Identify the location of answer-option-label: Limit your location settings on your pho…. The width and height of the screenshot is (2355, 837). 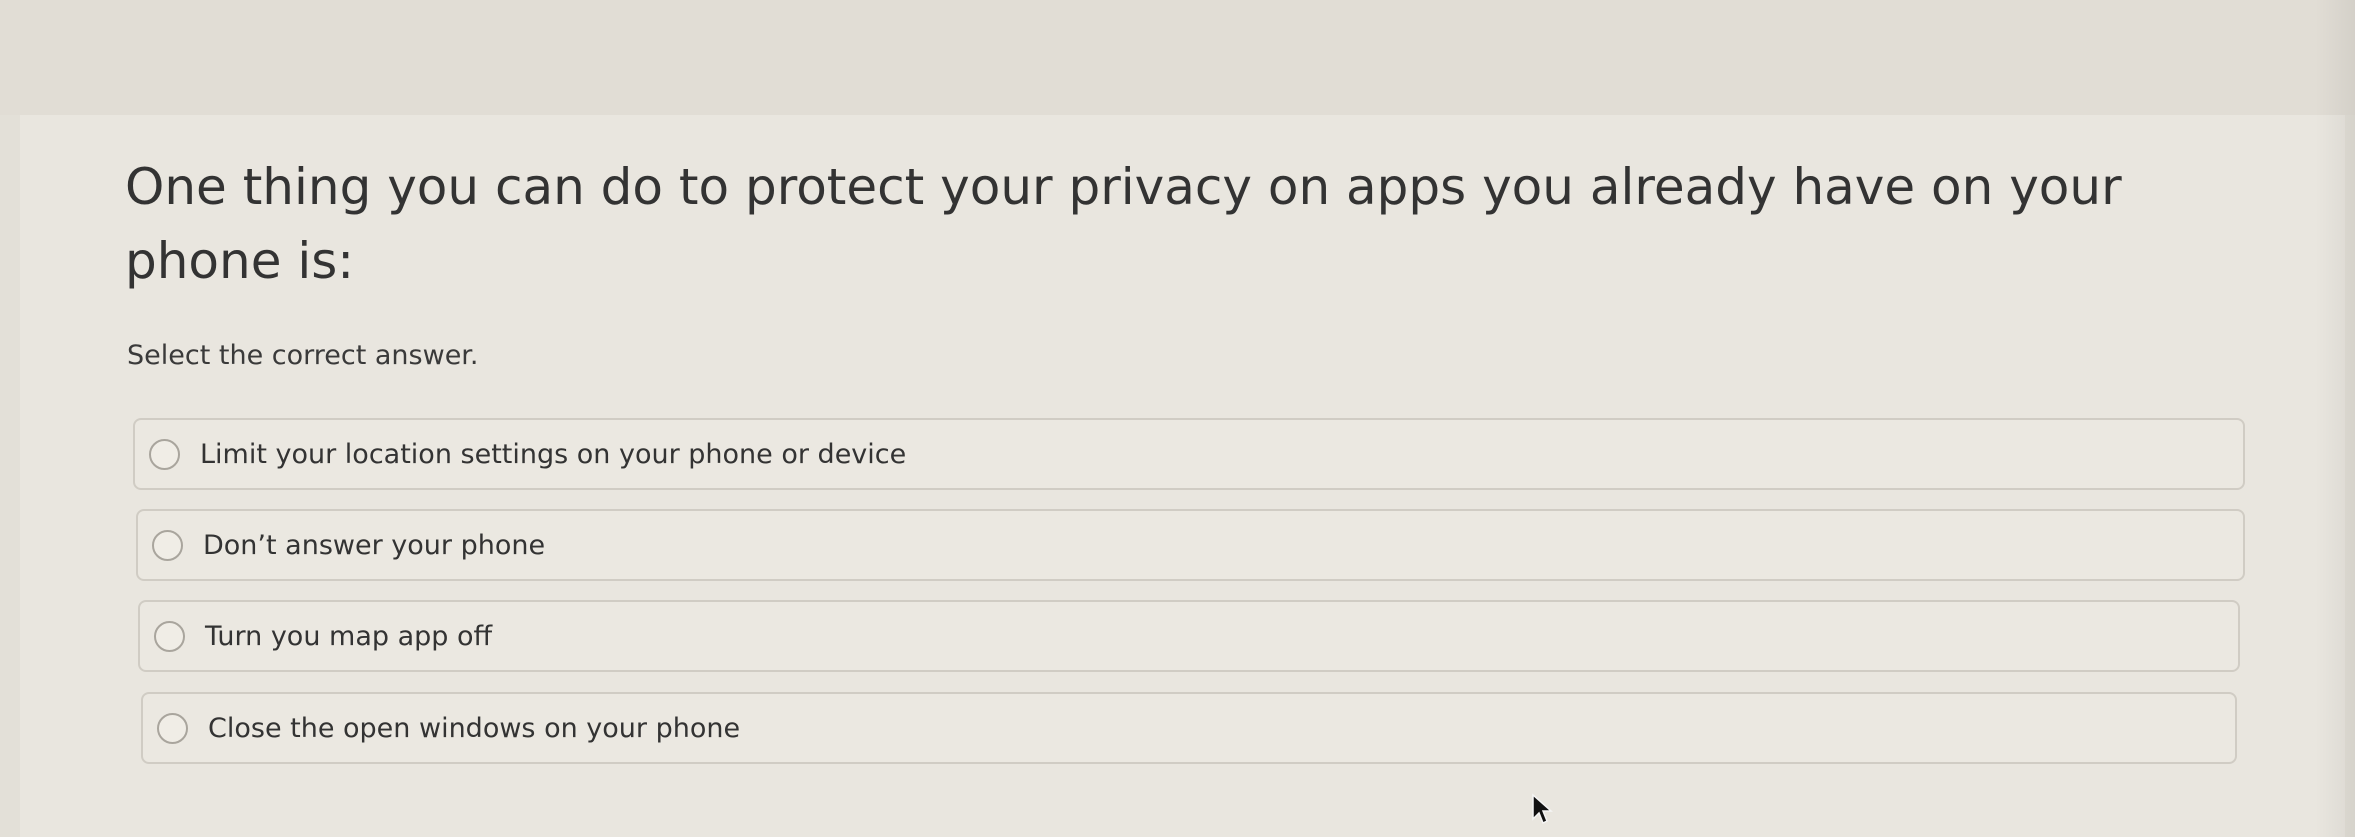
(553, 454).